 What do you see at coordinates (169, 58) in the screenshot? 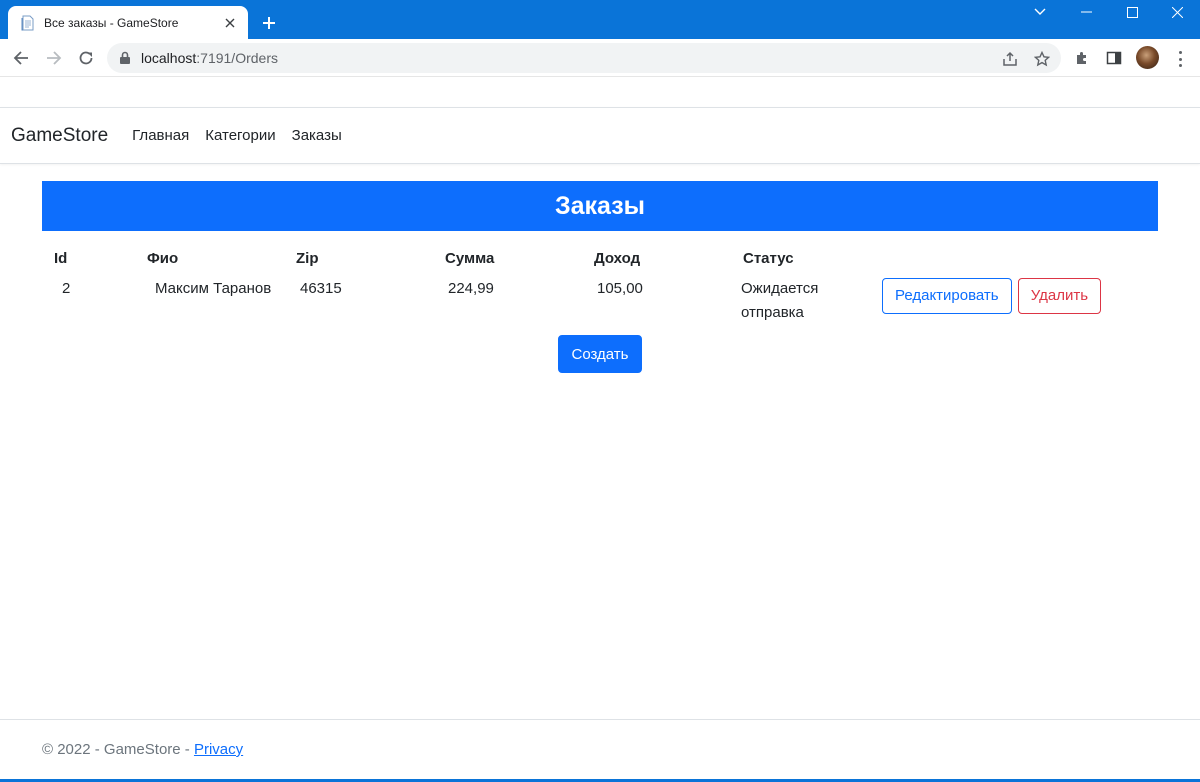
I see `url-host: localhost` at bounding box center [169, 58].